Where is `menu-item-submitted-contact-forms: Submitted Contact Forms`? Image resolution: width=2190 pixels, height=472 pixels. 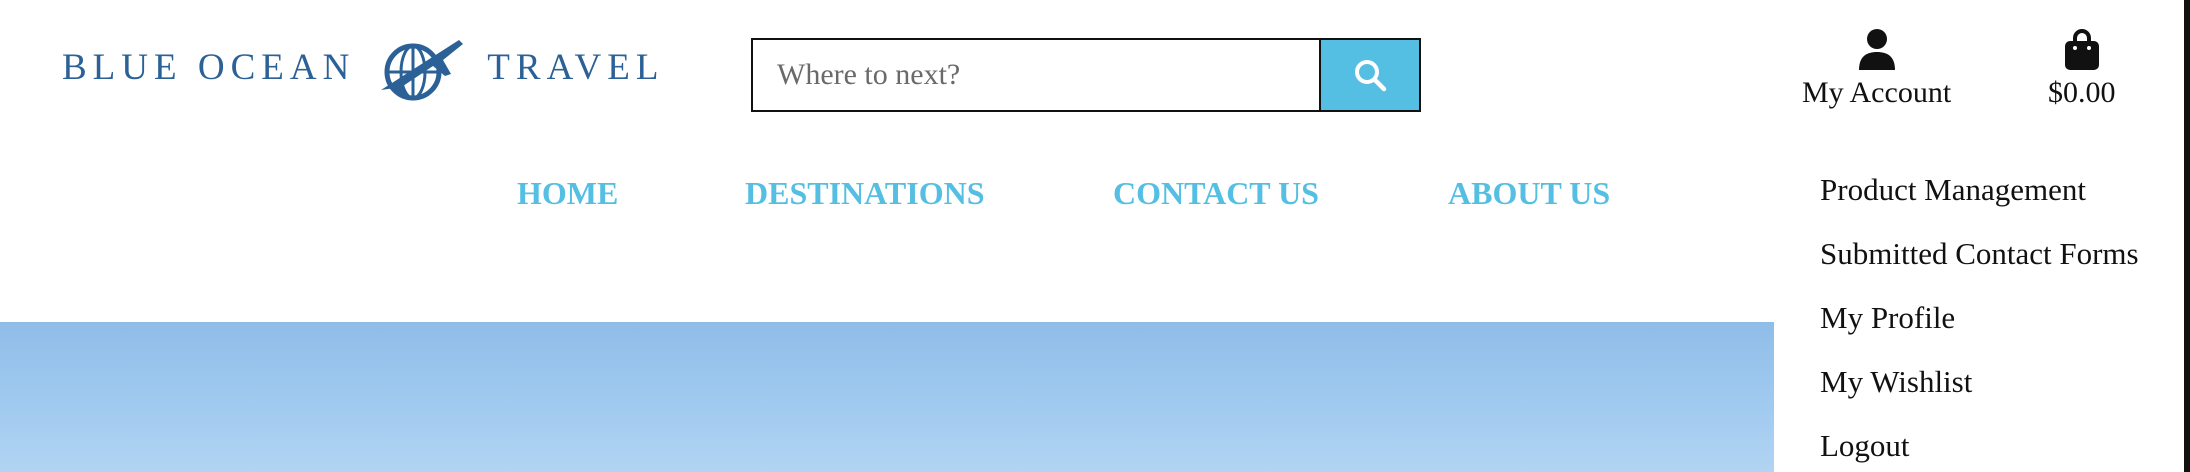 menu-item-submitted-contact-forms: Submitted Contact Forms is located at coordinates (1979, 254).